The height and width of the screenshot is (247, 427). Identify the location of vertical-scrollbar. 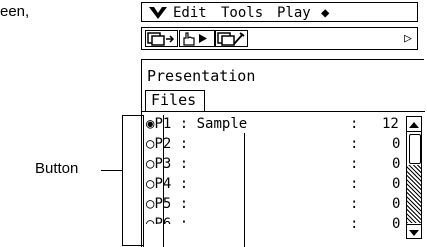
(414, 177).